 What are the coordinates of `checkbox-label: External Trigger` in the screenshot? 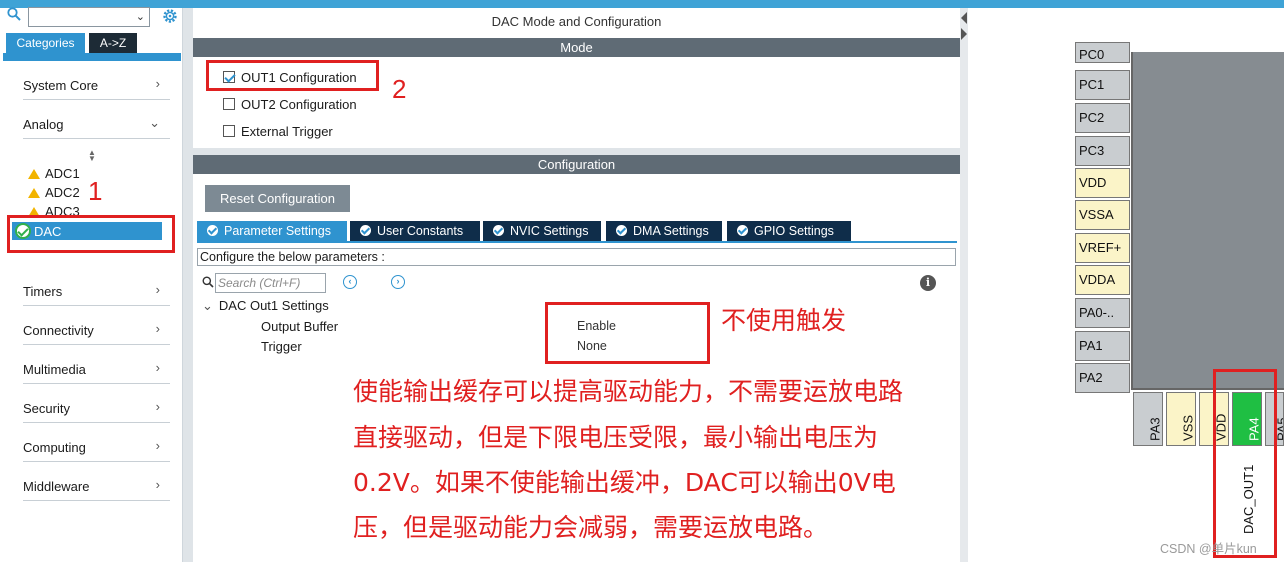 It's located at (287, 131).